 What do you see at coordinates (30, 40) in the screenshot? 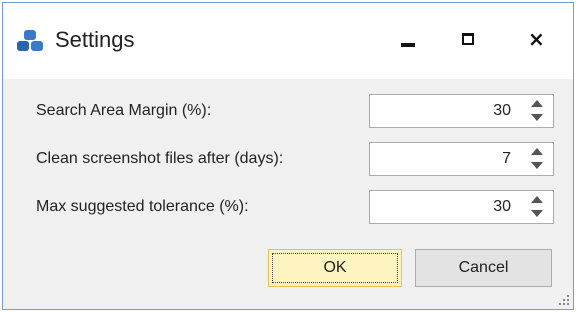
I see `app-icon` at bounding box center [30, 40].